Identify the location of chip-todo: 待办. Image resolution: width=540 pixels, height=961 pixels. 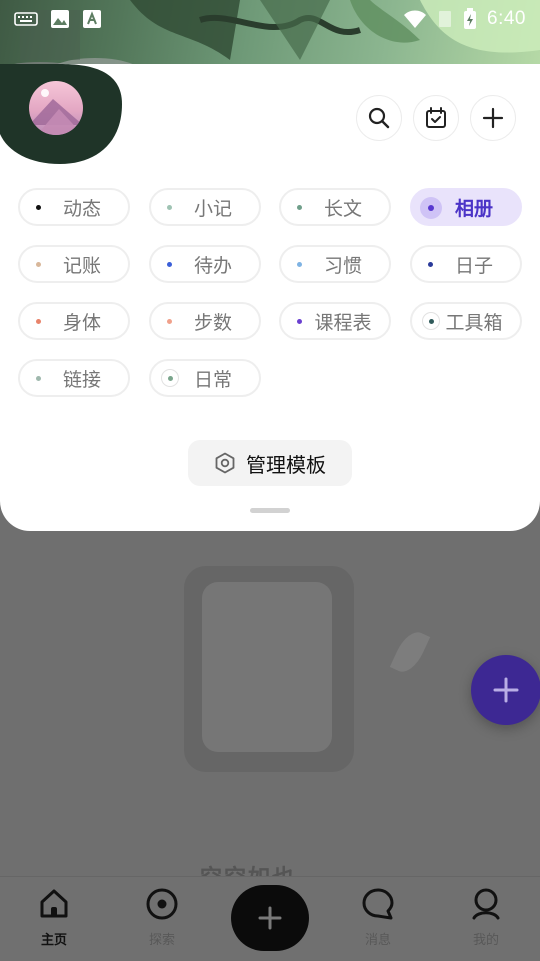
(205, 264).